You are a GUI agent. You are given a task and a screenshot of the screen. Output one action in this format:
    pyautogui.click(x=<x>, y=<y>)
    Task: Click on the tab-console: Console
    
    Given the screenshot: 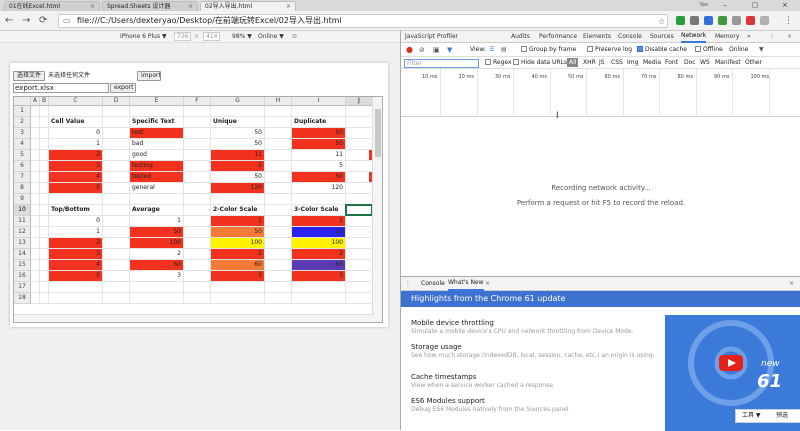 What is the action you would take?
    pyautogui.click(x=630, y=37)
    